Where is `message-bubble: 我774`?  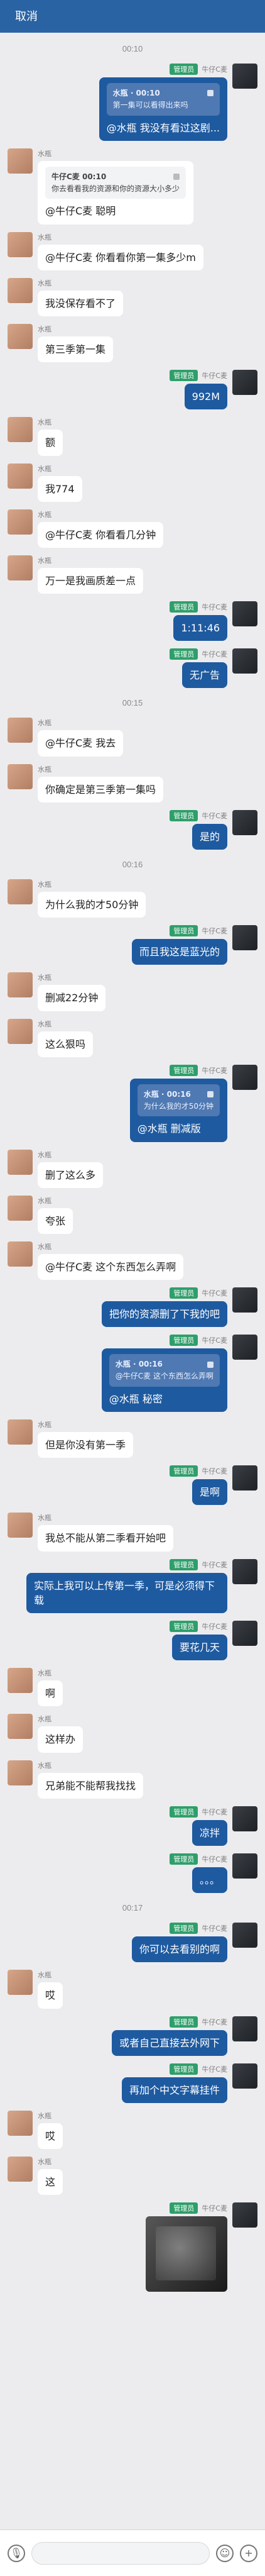
message-bubble: 我774 is located at coordinates (60, 488).